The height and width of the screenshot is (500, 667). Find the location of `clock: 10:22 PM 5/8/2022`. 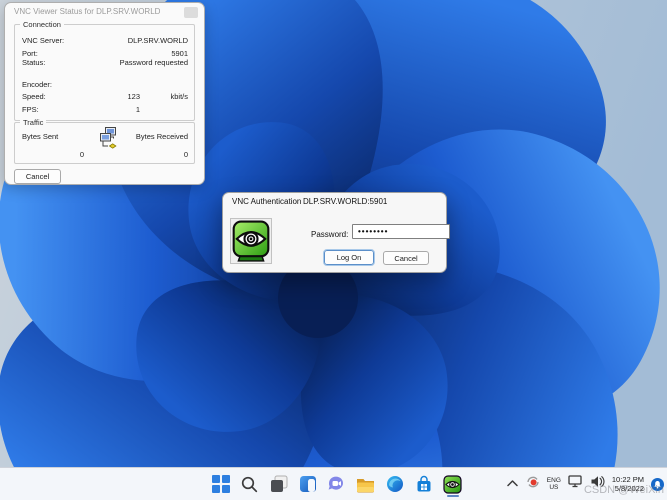

clock: 10:22 PM 5/8/2022 is located at coordinates (628, 484).